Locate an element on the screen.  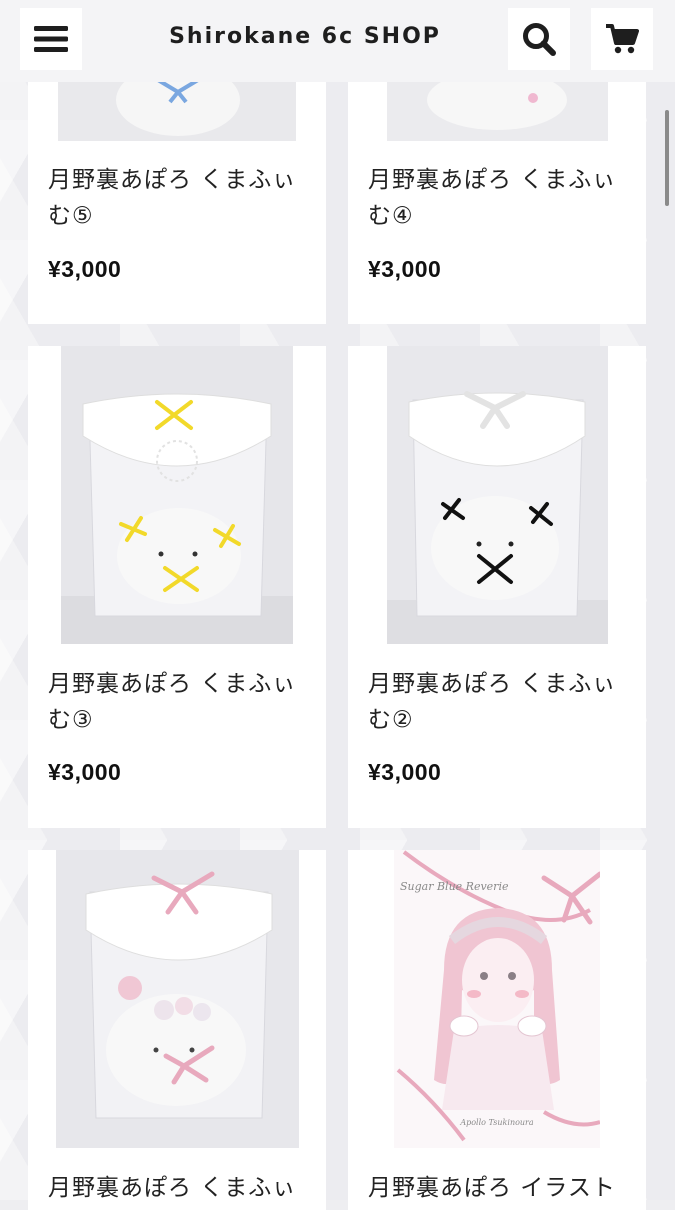
cover-author: Apollo Tsukinoura is located at coordinates (497, 1122).